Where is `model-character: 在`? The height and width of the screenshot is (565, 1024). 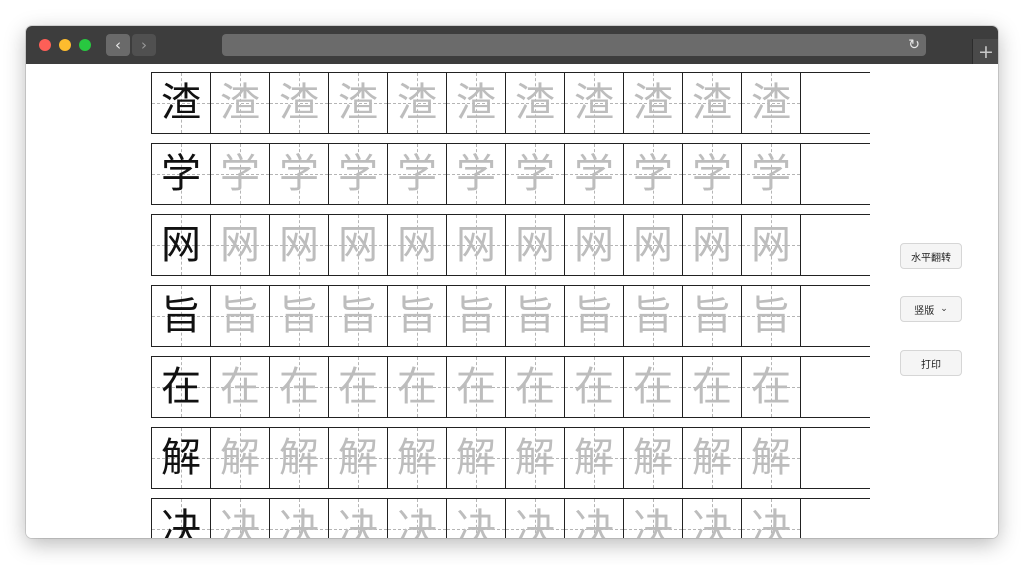 model-character: 在 is located at coordinates (181, 387).